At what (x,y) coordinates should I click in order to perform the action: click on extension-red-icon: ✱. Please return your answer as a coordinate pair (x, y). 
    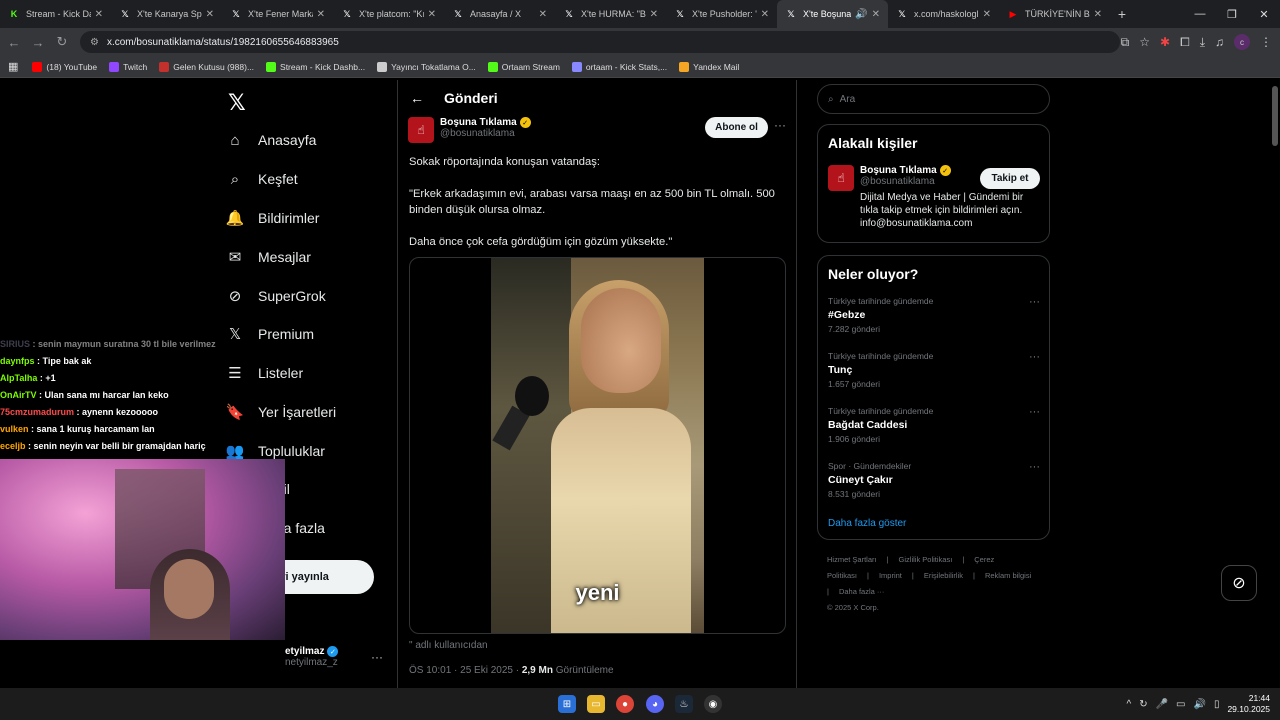
    Looking at the image, I should click on (1165, 42).